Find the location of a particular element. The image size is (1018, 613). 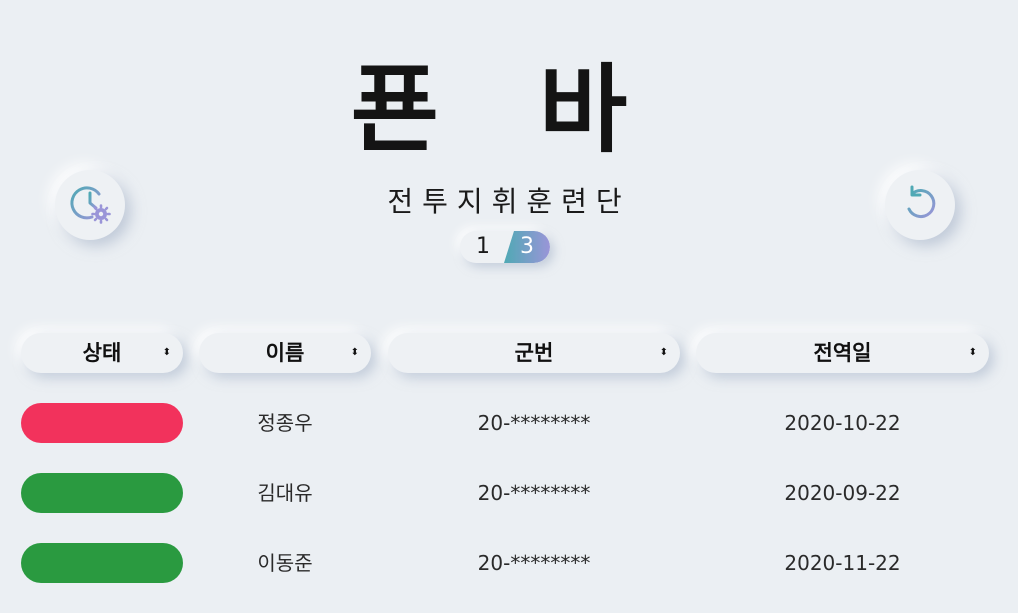

column-header-service-number: 군번 ⬍ is located at coordinates (534, 353).